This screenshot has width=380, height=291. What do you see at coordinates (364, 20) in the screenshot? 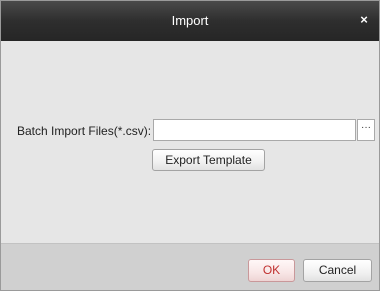
I see `close-icon: ×` at bounding box center [364, 20].